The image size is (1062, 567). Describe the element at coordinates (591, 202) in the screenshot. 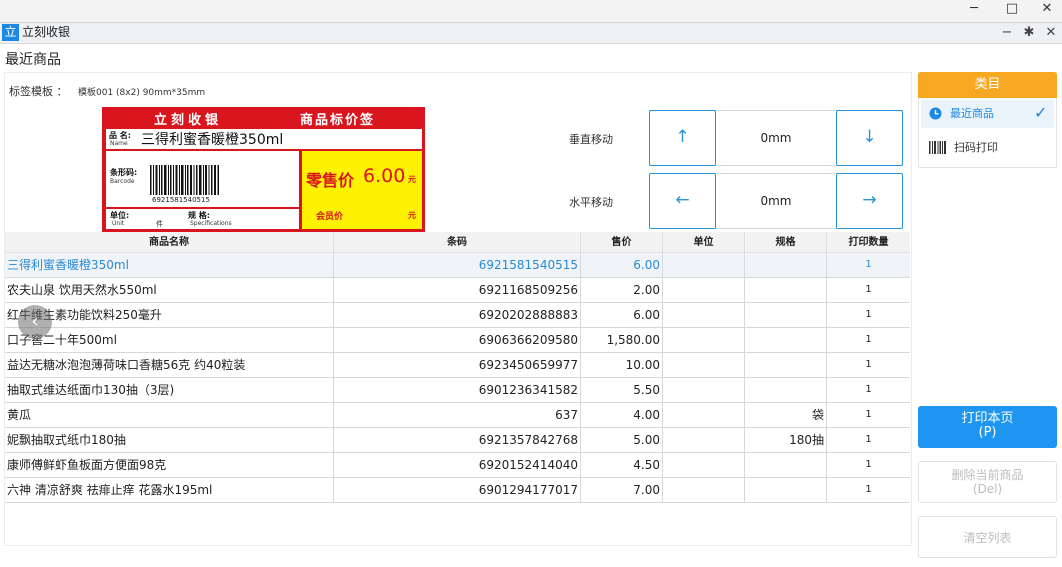

I see `horizontal-move-label: 水平移动` at that location.